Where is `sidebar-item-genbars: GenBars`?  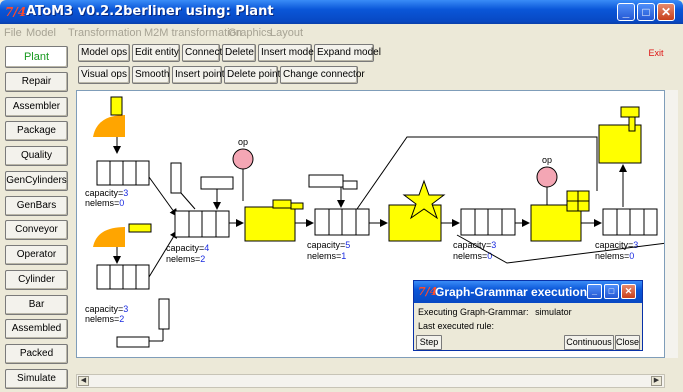
sidebar-item-genbars: GenBars is located at coordinates (36, 206).